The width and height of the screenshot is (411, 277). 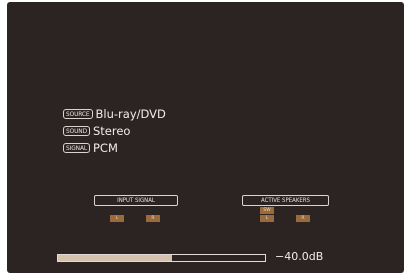 What do you see at coordinates (115, 258) in the screenshot?
I see `volume-bar-fill` at bounding box center [115, 258].